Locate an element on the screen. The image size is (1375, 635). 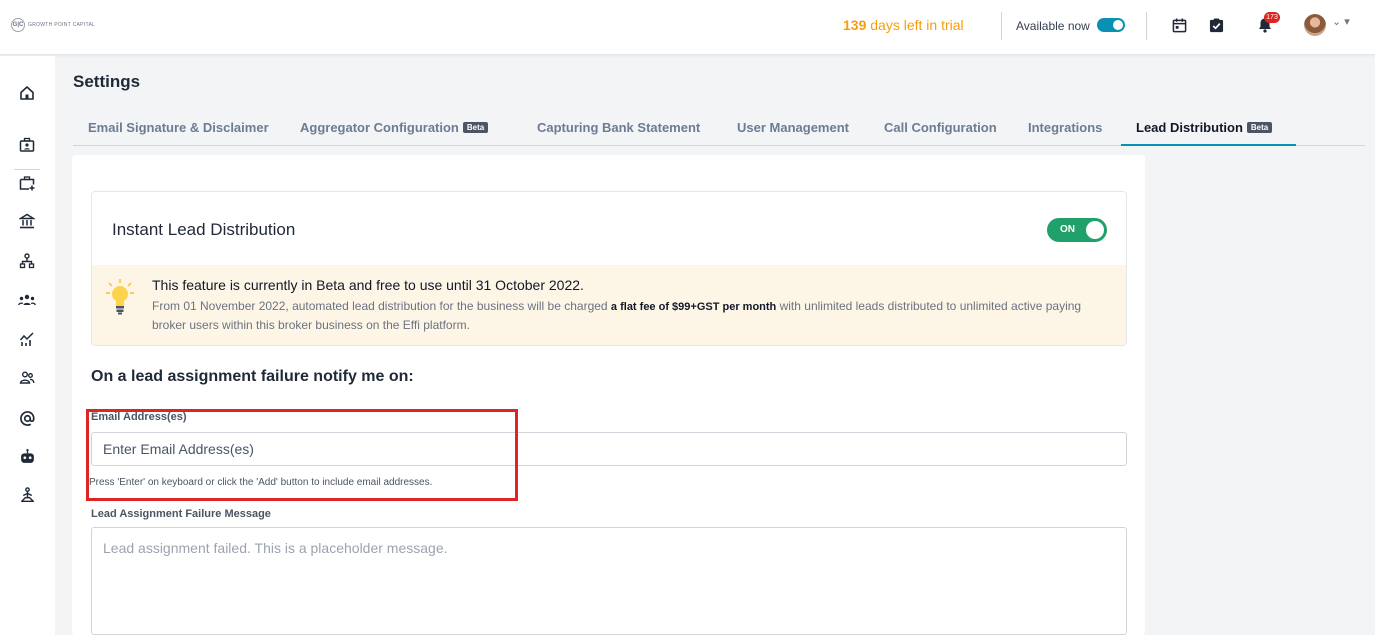
at-sign-icon is located at coordinates (27, 418).